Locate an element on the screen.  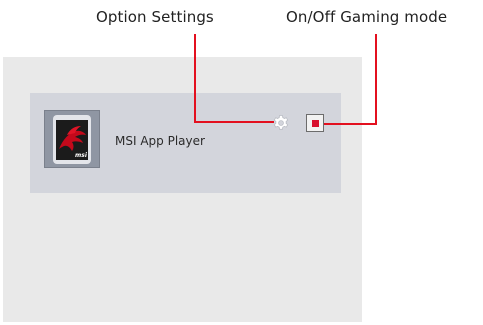
option-settings-button is located at coordinates (281, 123).